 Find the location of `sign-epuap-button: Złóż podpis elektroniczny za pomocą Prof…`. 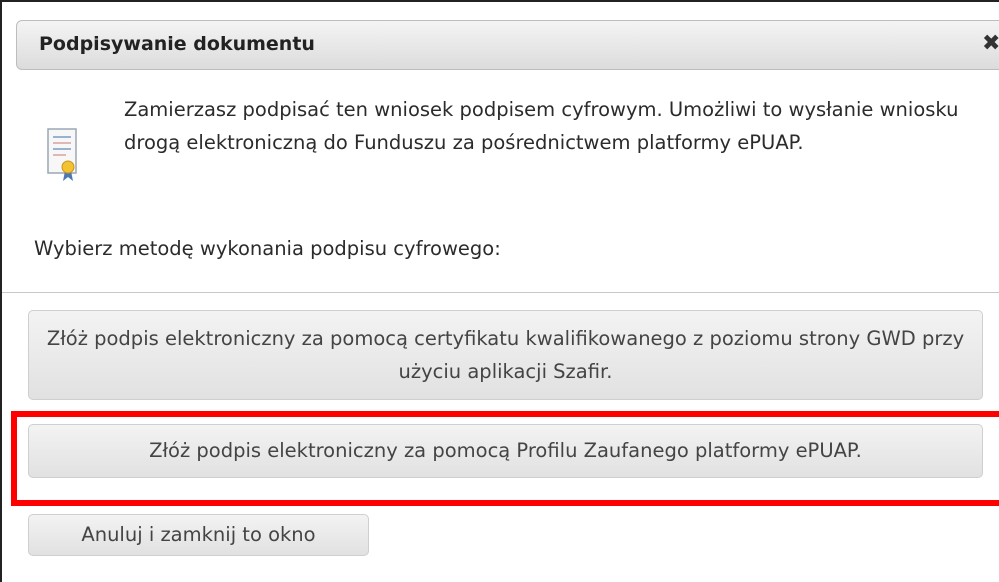

sign-epuap-button: Złóż podpis elektroniczny za pomocą Prof… is located at coordinates (505, 451).